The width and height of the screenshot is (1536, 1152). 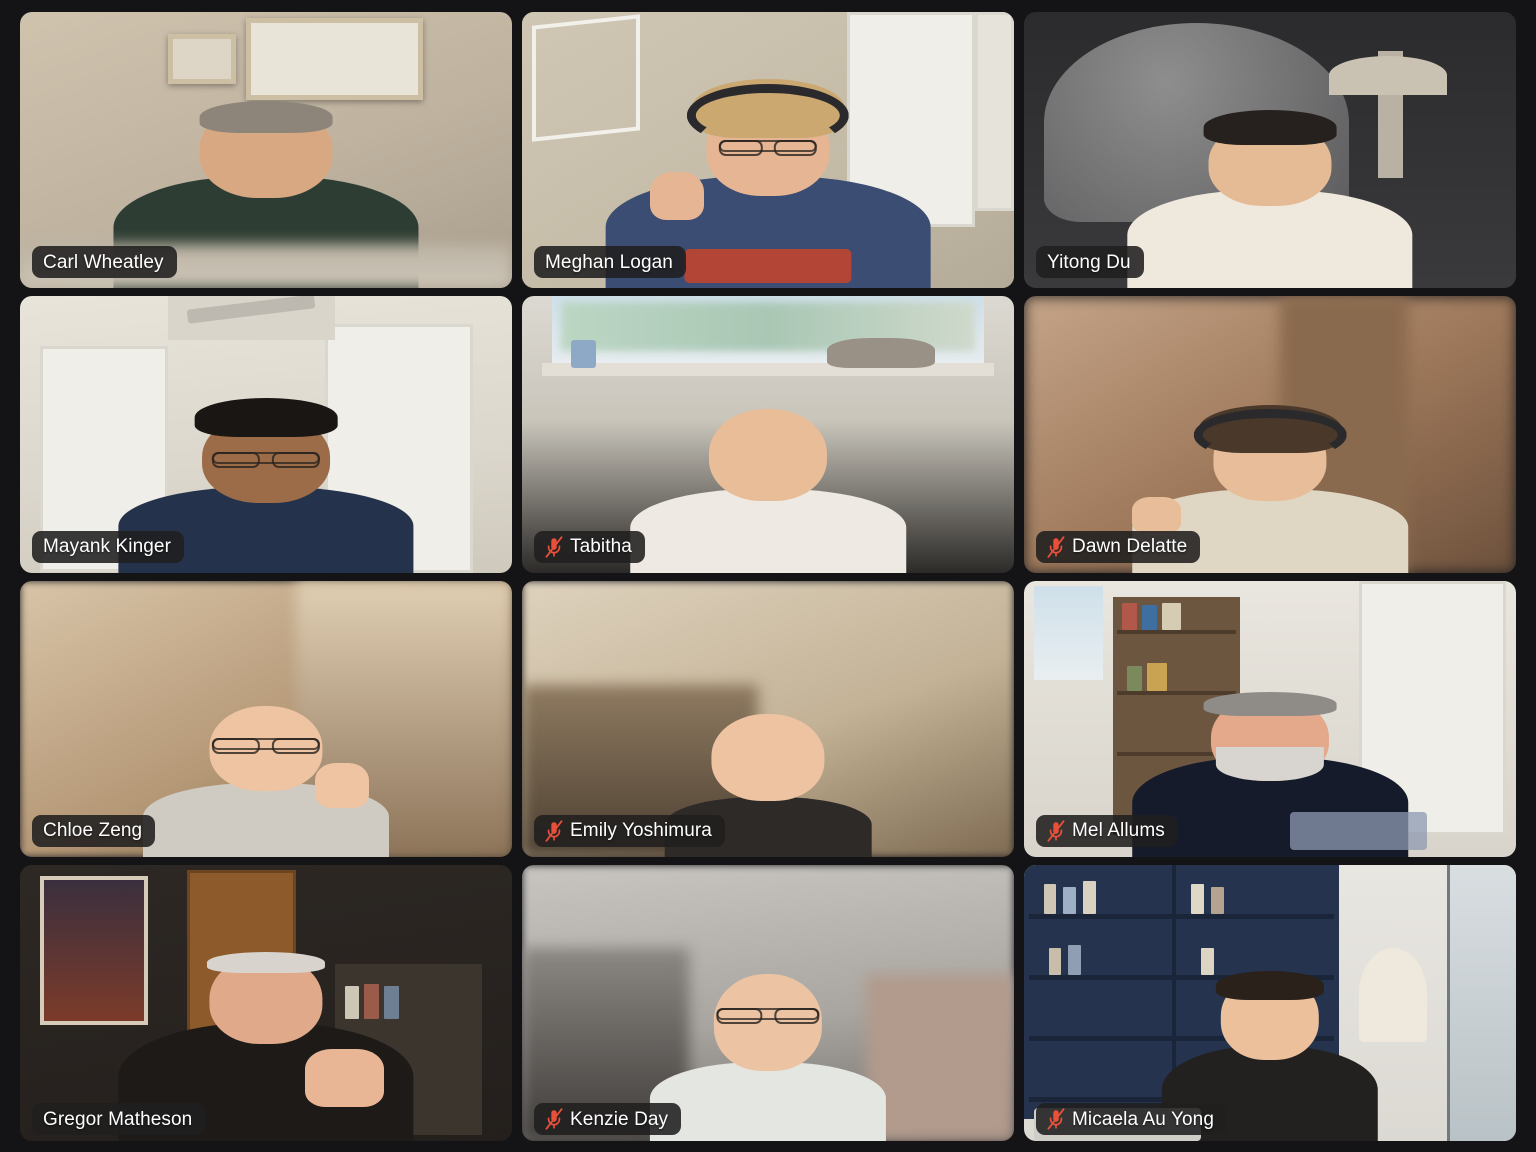 I want to click on participant-name-badge: Gregor Matheson, so click(x=119, y=1119).